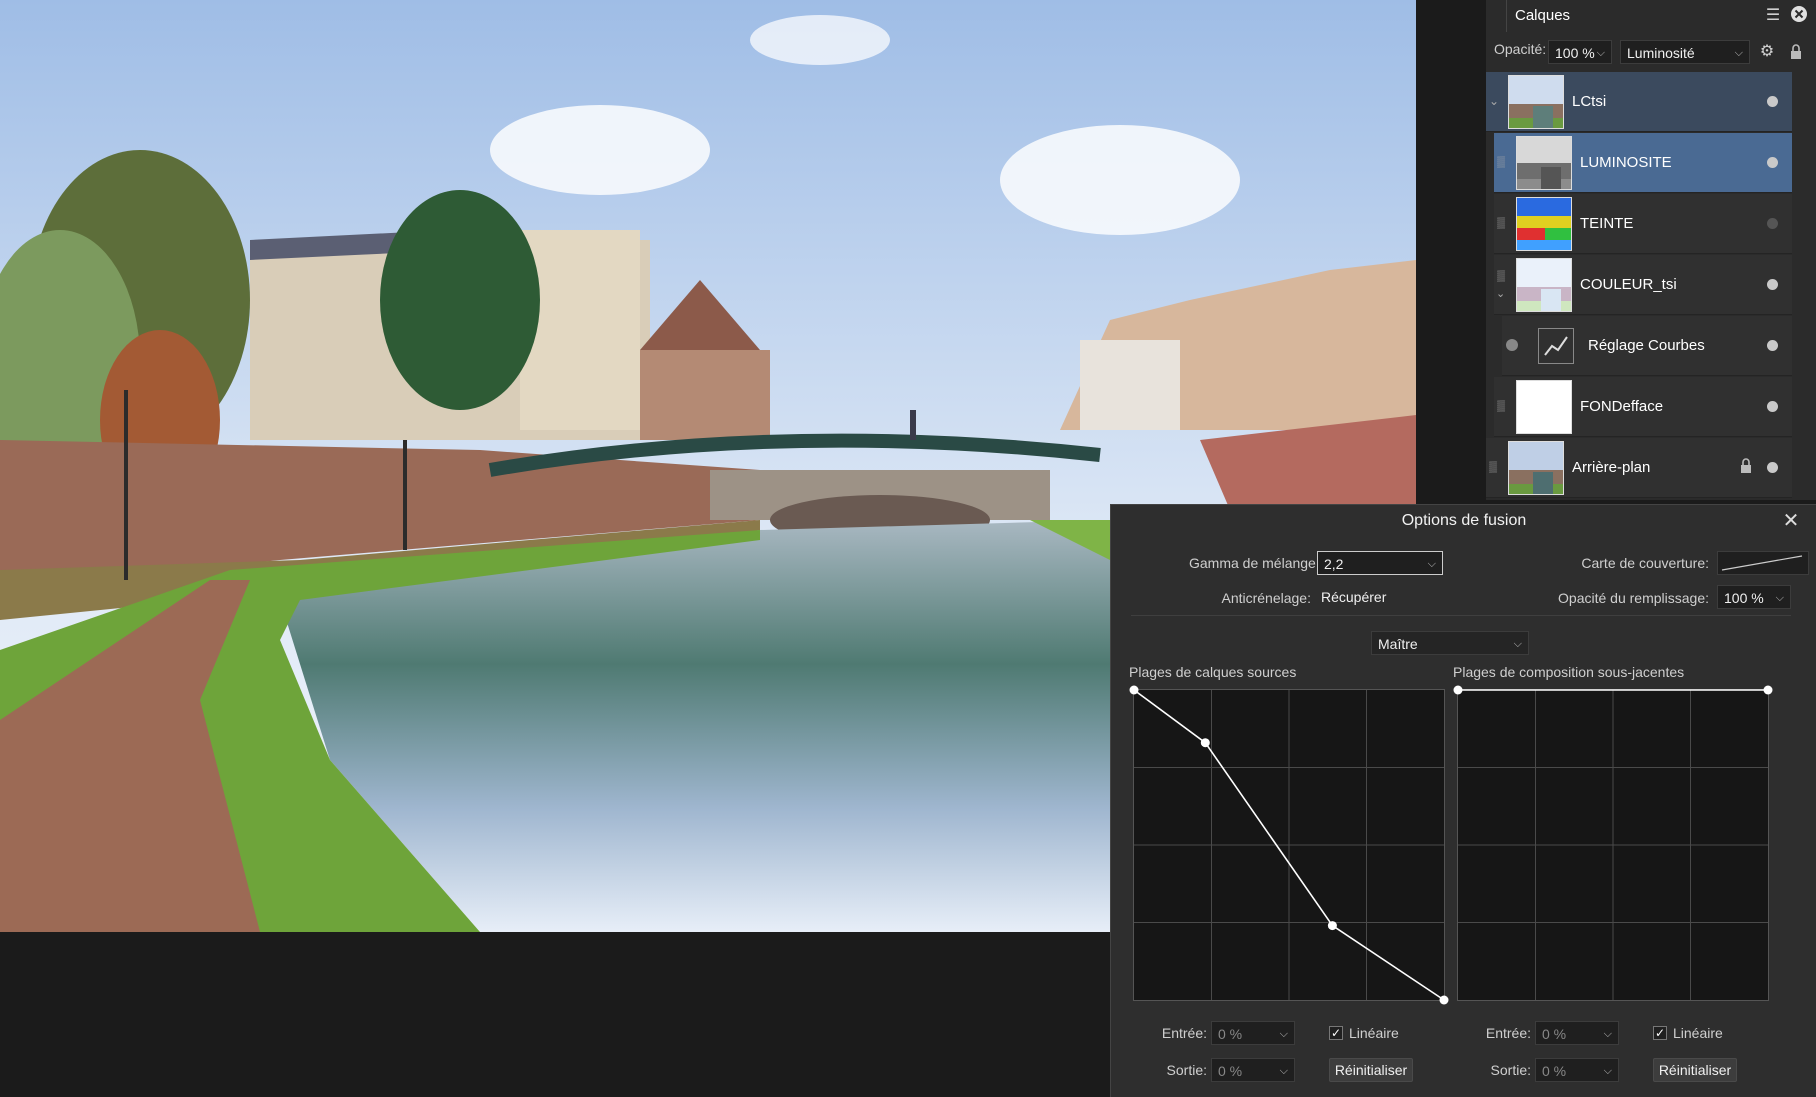 This screenshot has height=1097, width=1816. I want to click on close-icon: ✕, so click(1791, 521).